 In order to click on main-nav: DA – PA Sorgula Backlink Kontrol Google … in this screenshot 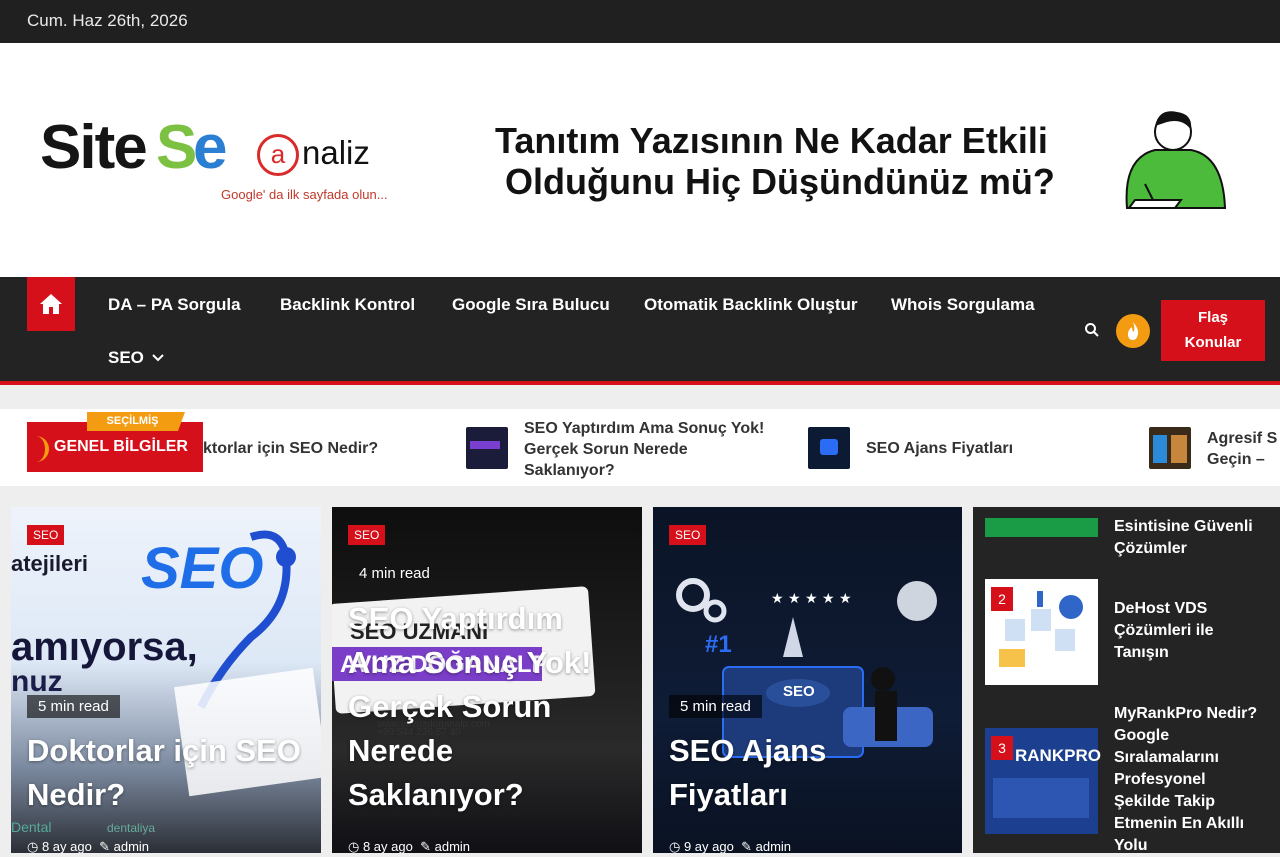, I will do `click(640, 331)`.